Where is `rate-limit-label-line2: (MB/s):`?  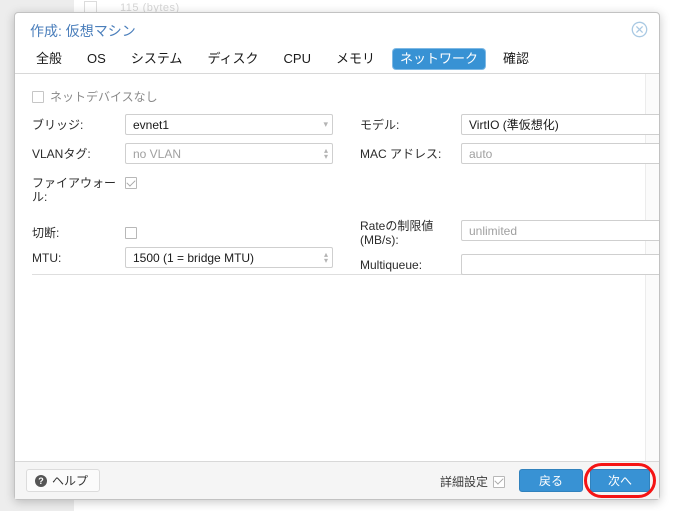 rate-limit-label-line2: (MB/s): is located at coordinates (379, 240).